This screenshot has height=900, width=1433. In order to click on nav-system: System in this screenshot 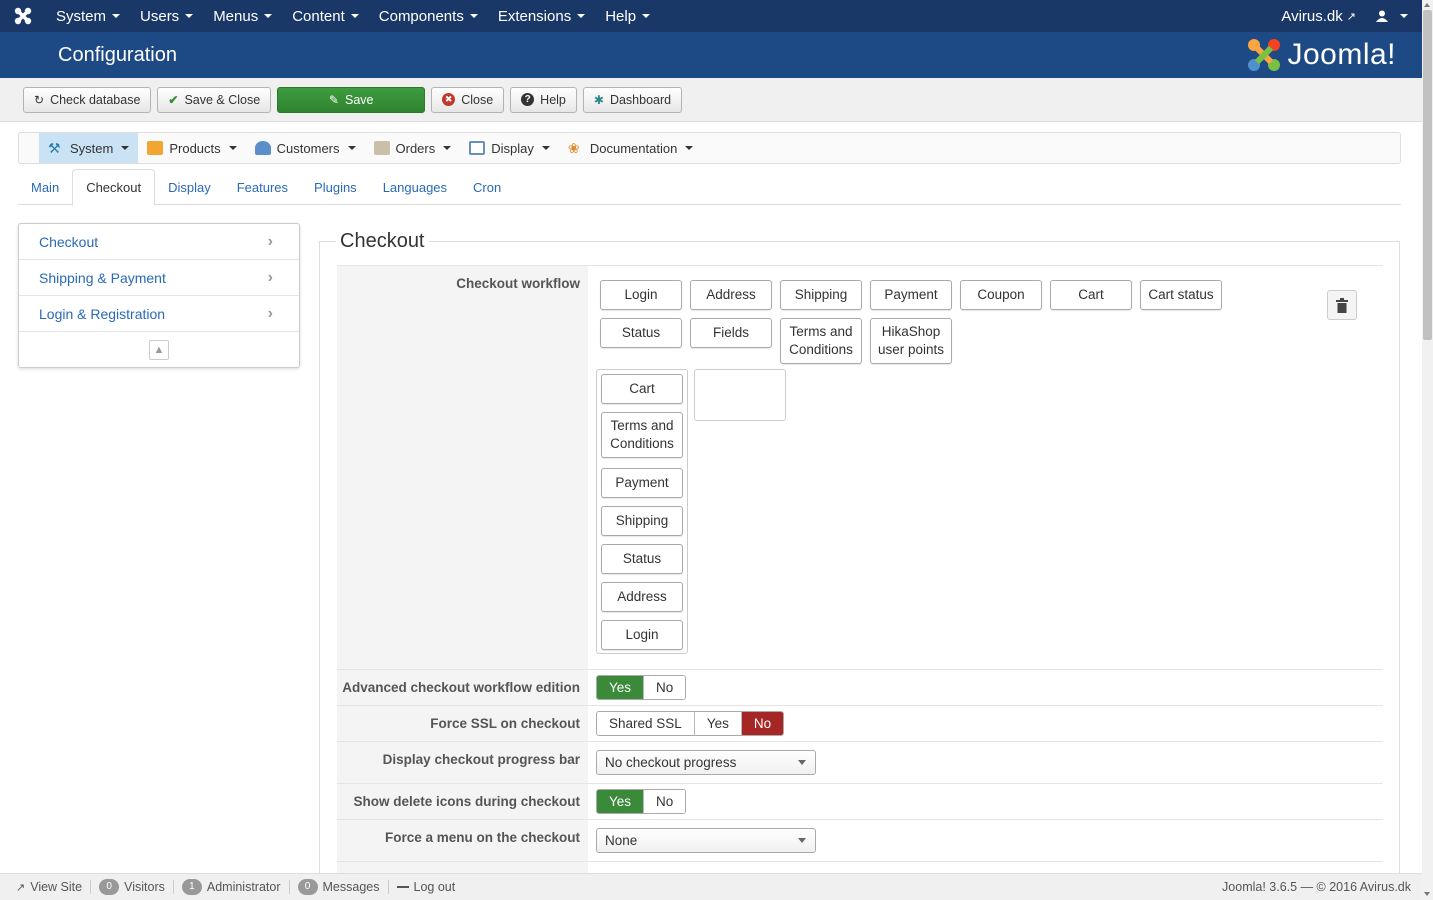, I will do `click(88, 16)`.